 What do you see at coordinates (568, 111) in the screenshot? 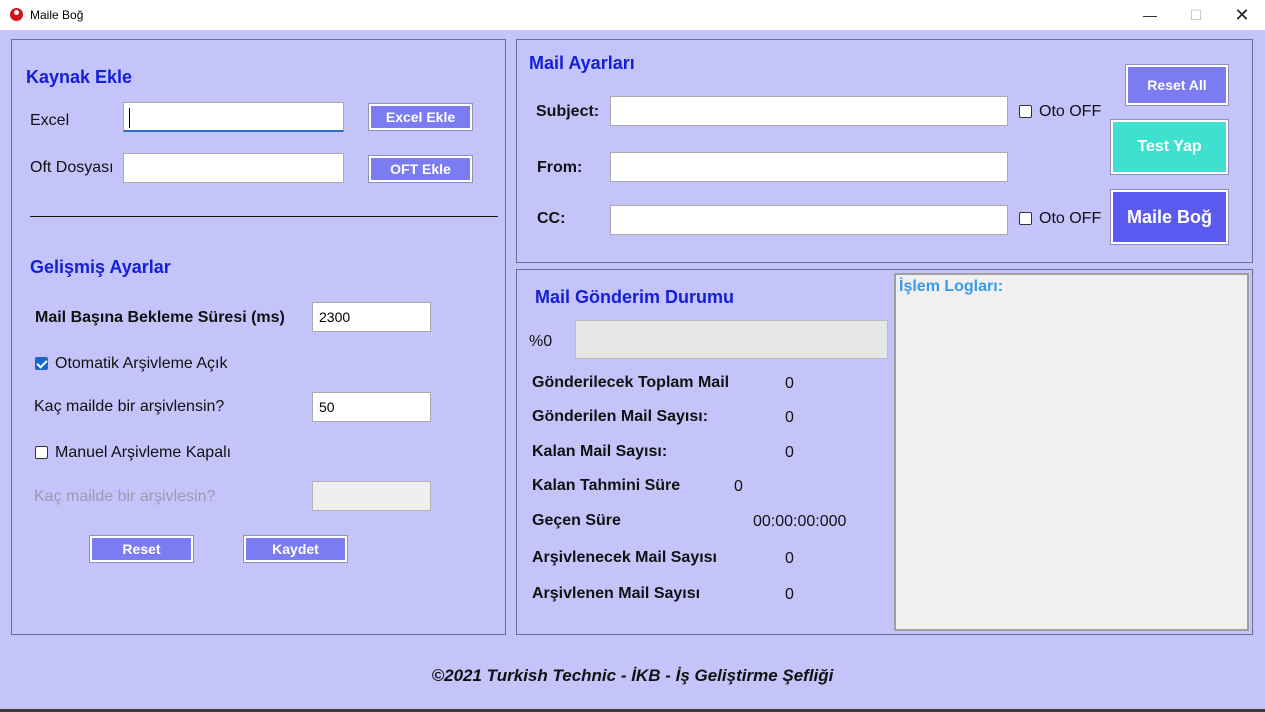
I see `subject-label: Subject:` at bounding box center [568, 111].